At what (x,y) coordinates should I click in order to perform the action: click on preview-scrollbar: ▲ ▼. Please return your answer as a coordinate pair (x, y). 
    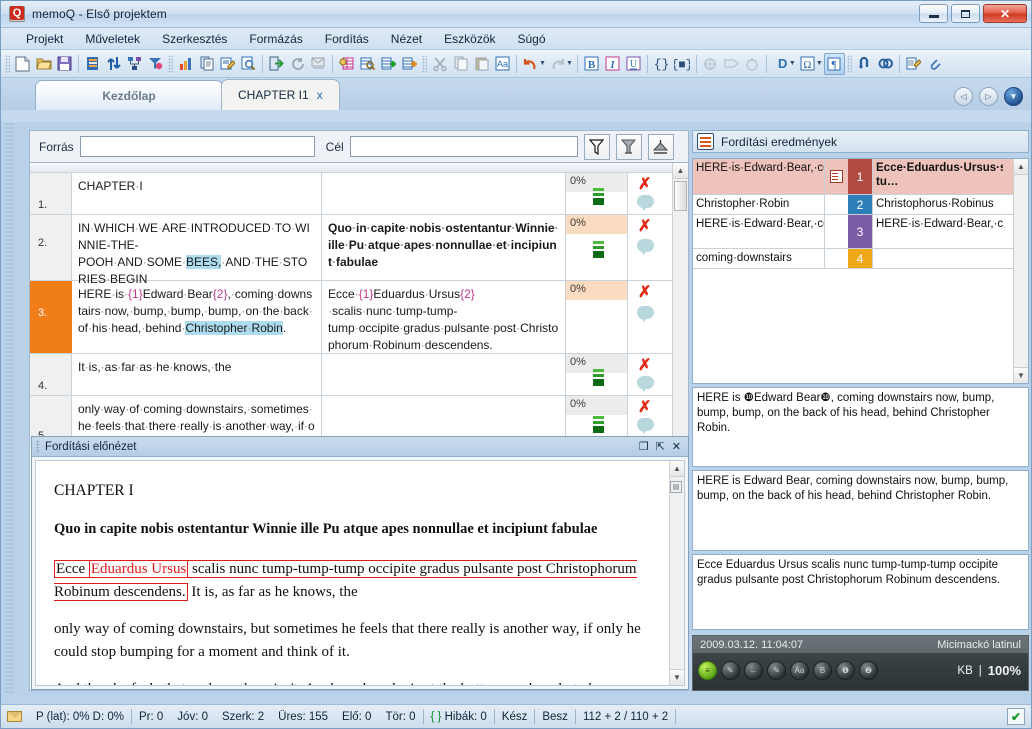
    Looking at the image, I should click on (676, 573).